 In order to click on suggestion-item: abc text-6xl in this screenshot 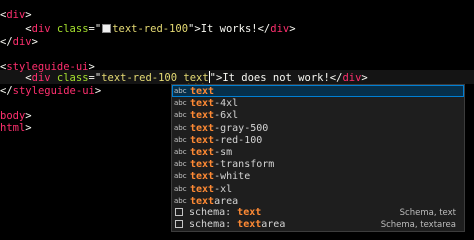, I will do `click(318, 115)`.